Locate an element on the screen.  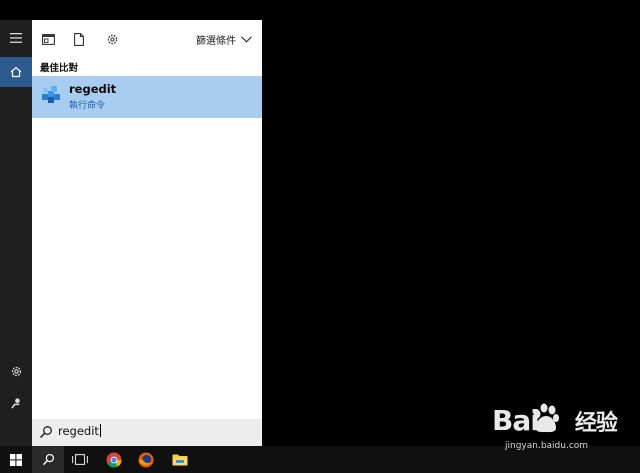
baidu-paw-icon is located at coordinates (546, 418).